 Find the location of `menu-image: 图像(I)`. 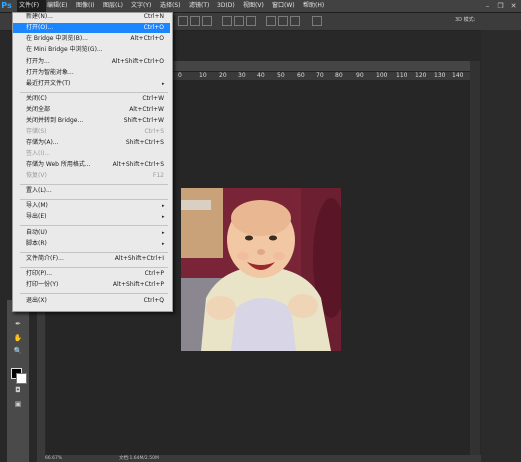

menu-image: 图像(I) is located at coordinates (85, 6).